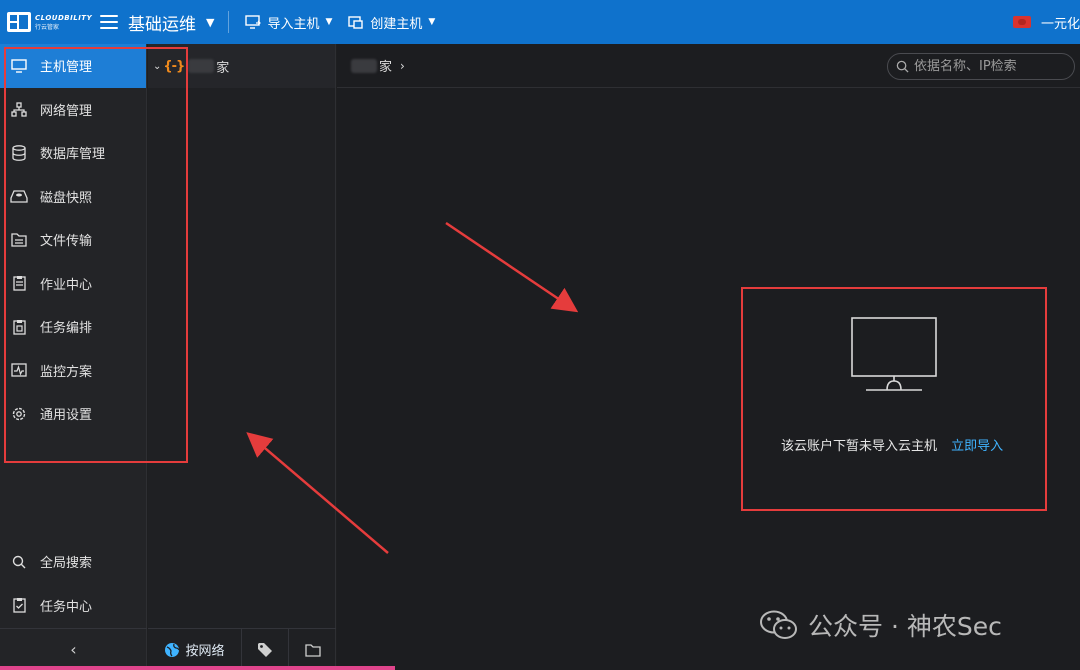  Describe the element at coordinates (708, 66) in the screenshot. I see `main-header: 家 ›` at that location.